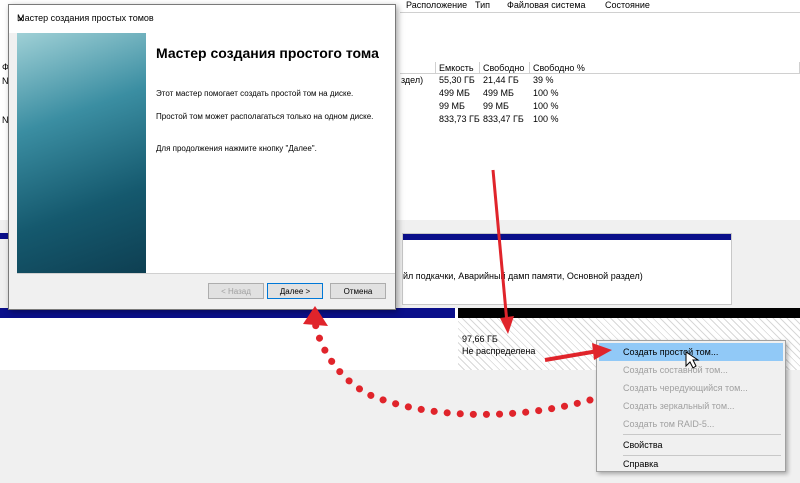 This screenshot has width=800, height=483. Describe the element at coordinates (480, 339) in the screenshot. I see `unallocated-size: 97,66 ГБ` at that location.